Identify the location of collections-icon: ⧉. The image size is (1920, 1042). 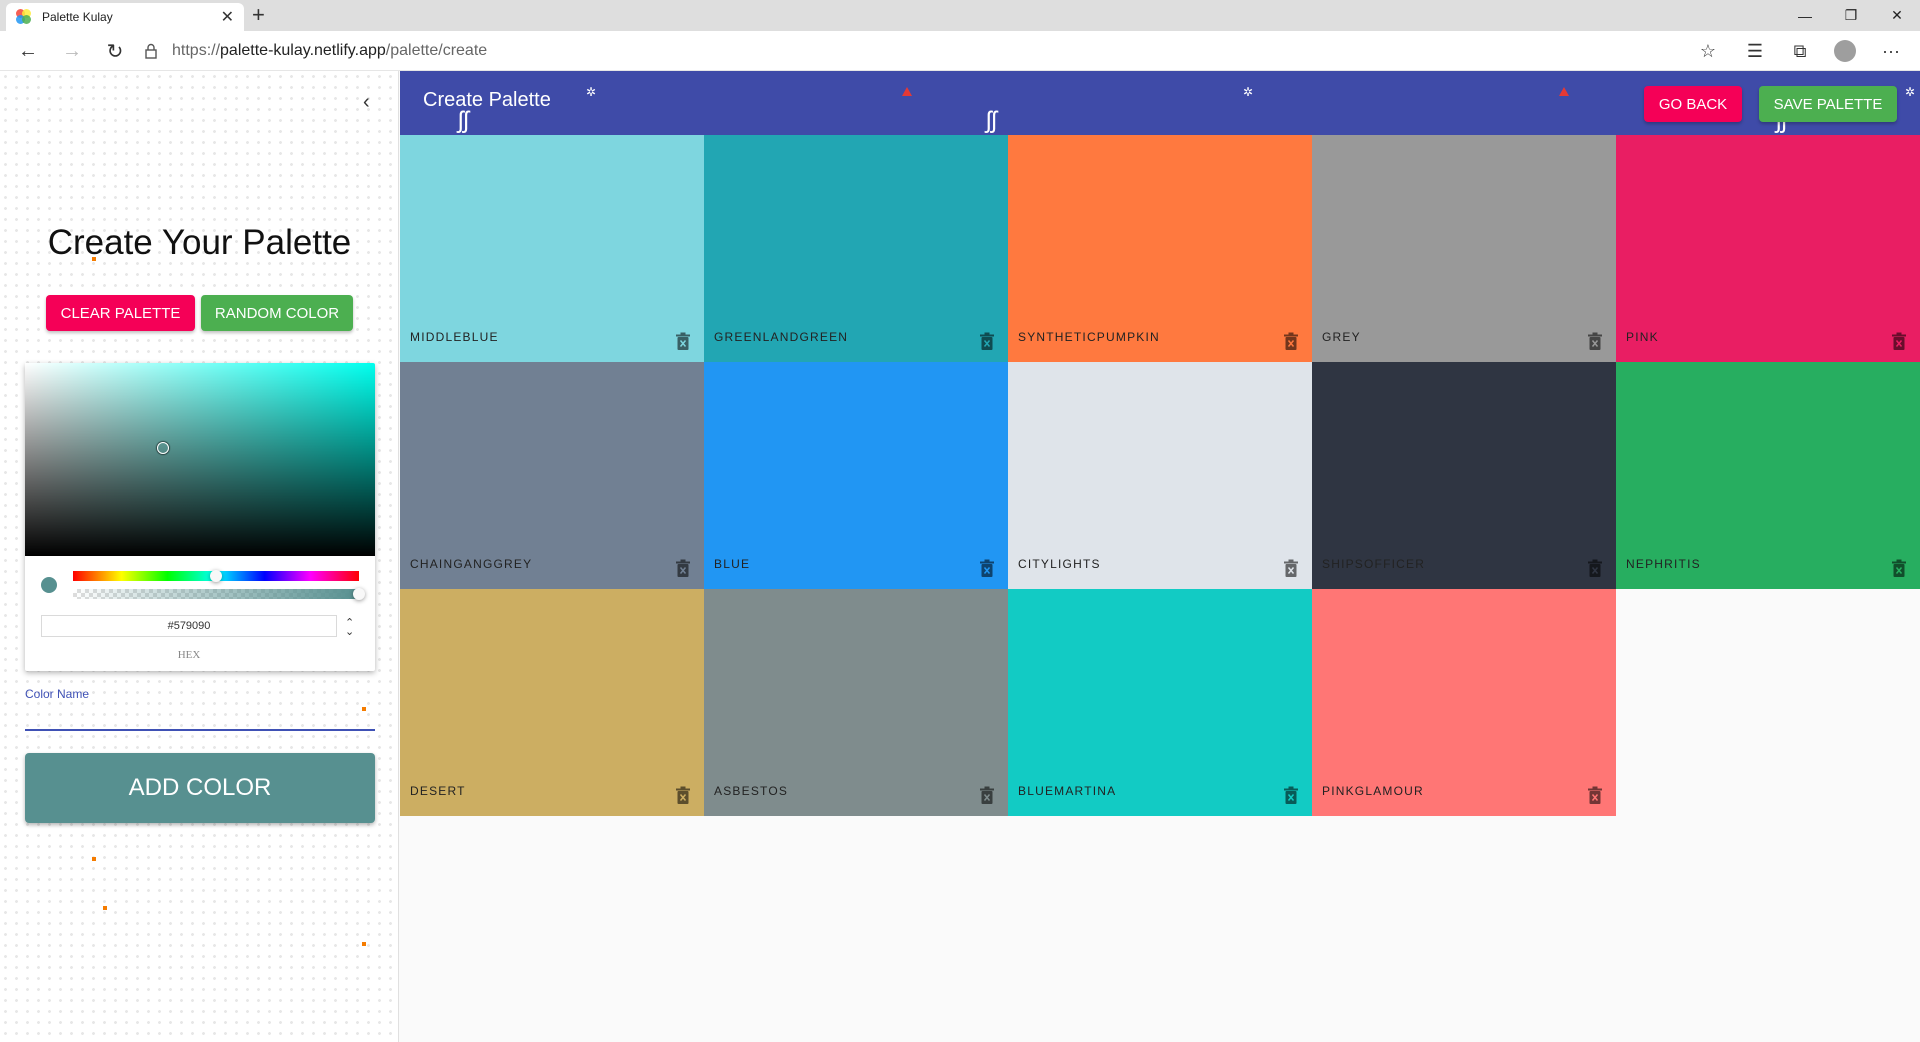
(1800, 51).